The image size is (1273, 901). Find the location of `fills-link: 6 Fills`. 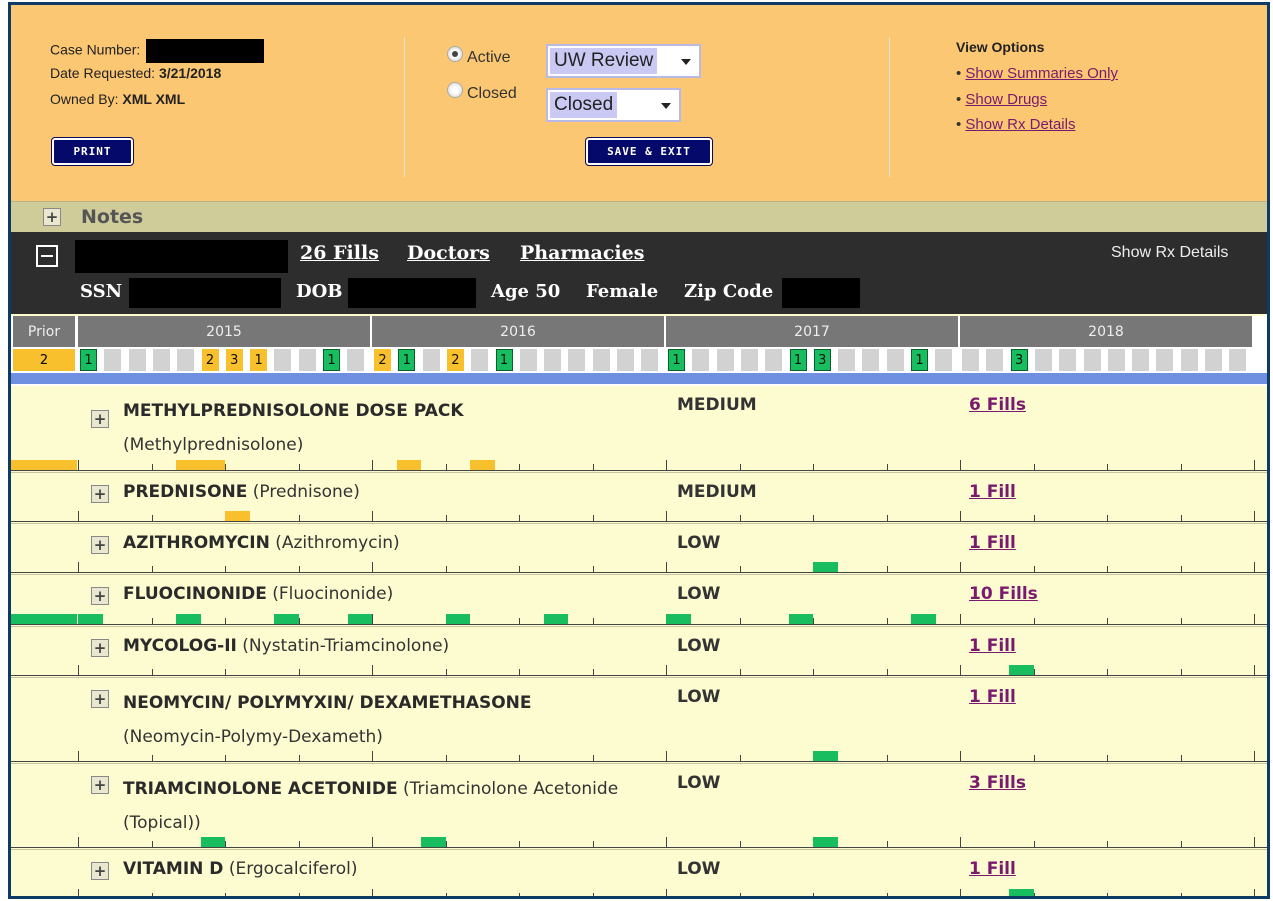

fills-link: 6 Fills is located at coordinates (997, 405).